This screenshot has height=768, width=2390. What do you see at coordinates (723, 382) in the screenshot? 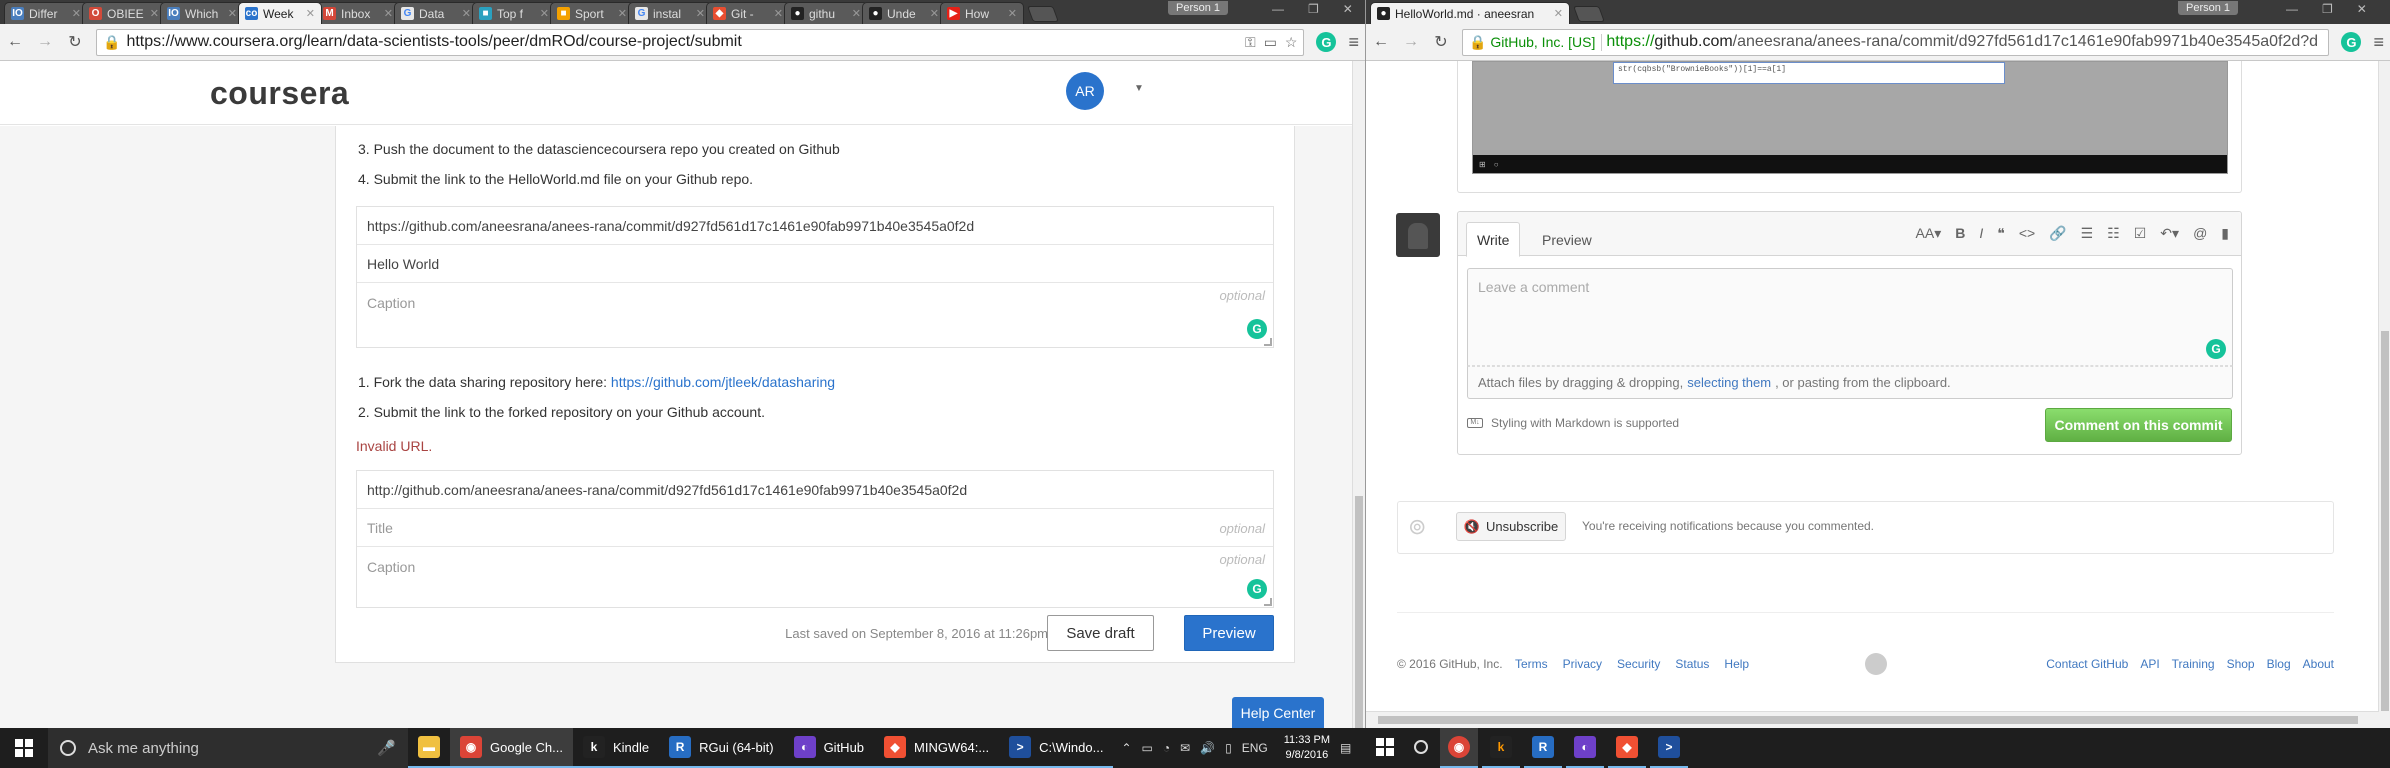
I see `datasharing-link: https://github.com/jtleek/datasharing` at bounding box center [723, 382].